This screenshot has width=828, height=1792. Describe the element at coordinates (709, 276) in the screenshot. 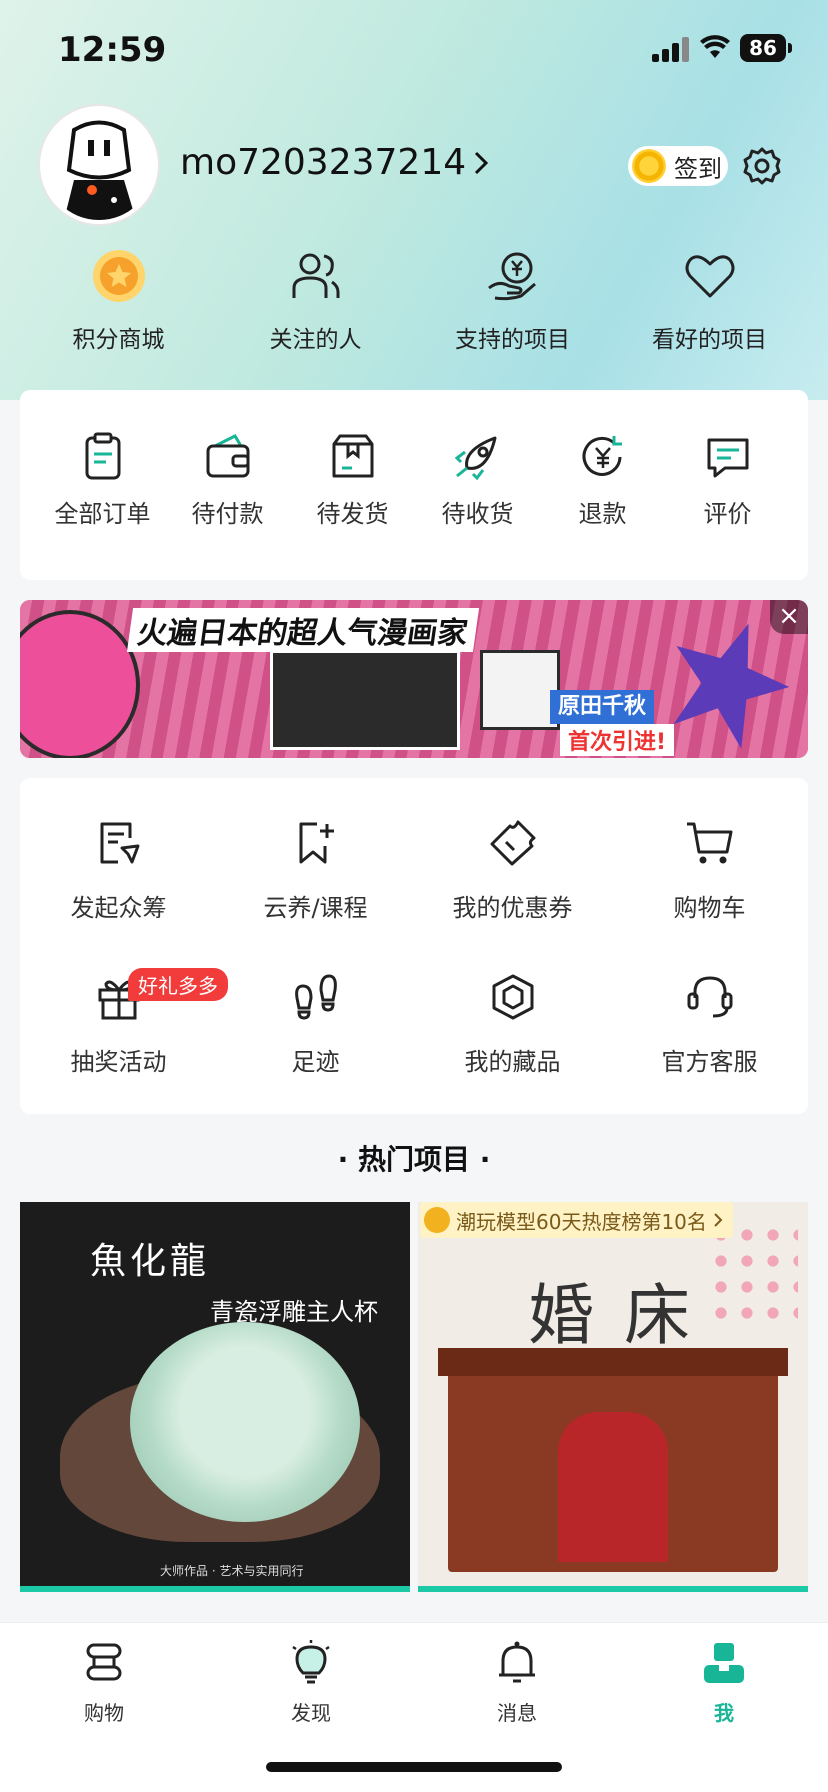

I see `favorite-heart-icon` at that location.